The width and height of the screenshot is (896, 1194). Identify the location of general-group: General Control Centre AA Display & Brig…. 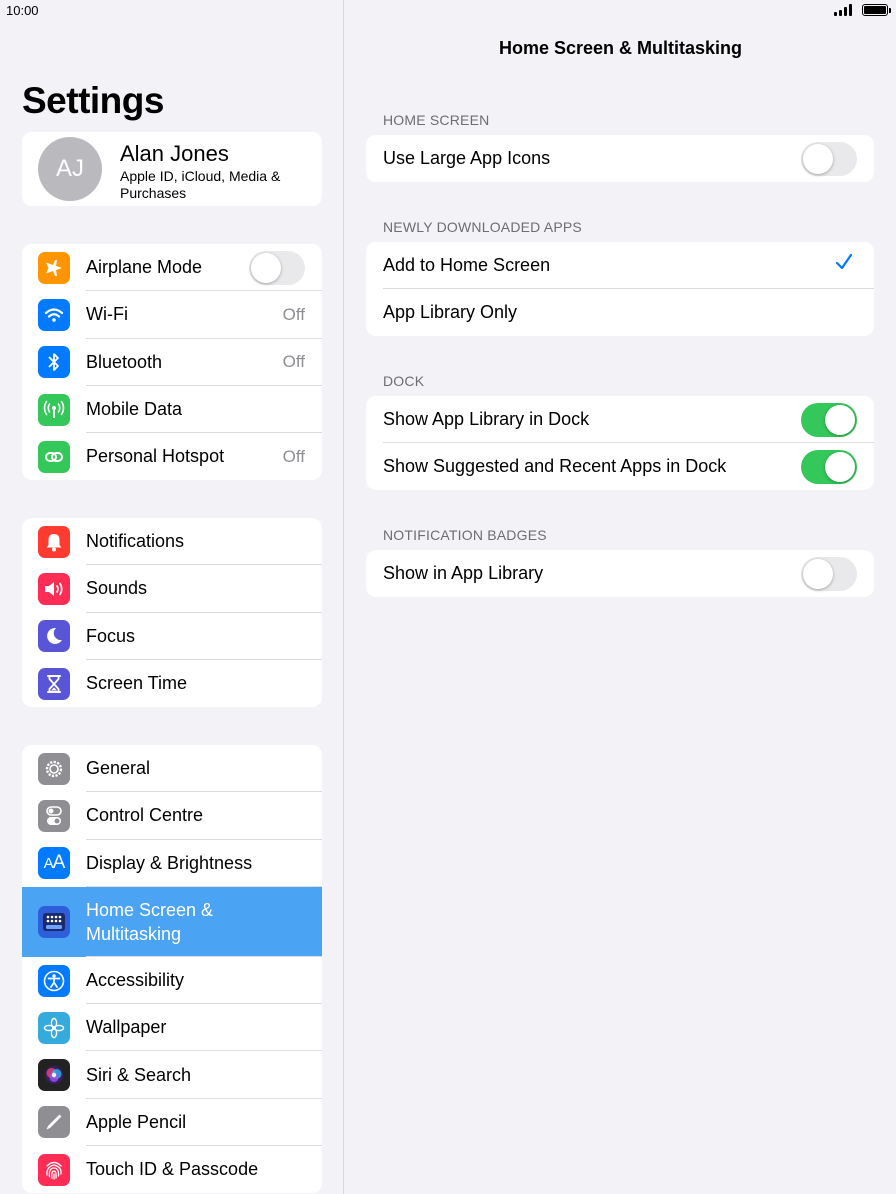
(172, 969).